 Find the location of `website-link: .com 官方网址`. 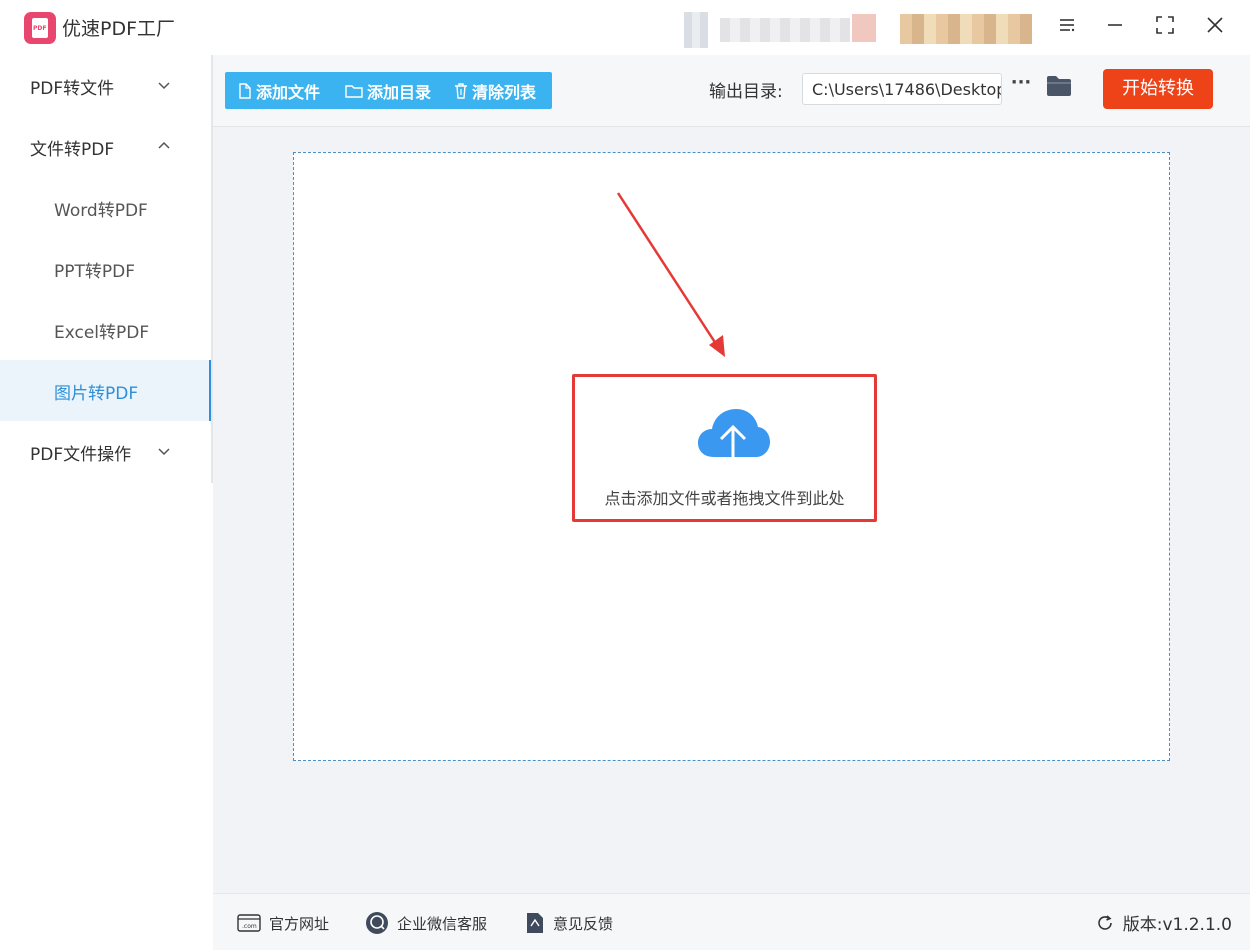

website-link: .com 官方网址 is located at coordinates (283, 923).